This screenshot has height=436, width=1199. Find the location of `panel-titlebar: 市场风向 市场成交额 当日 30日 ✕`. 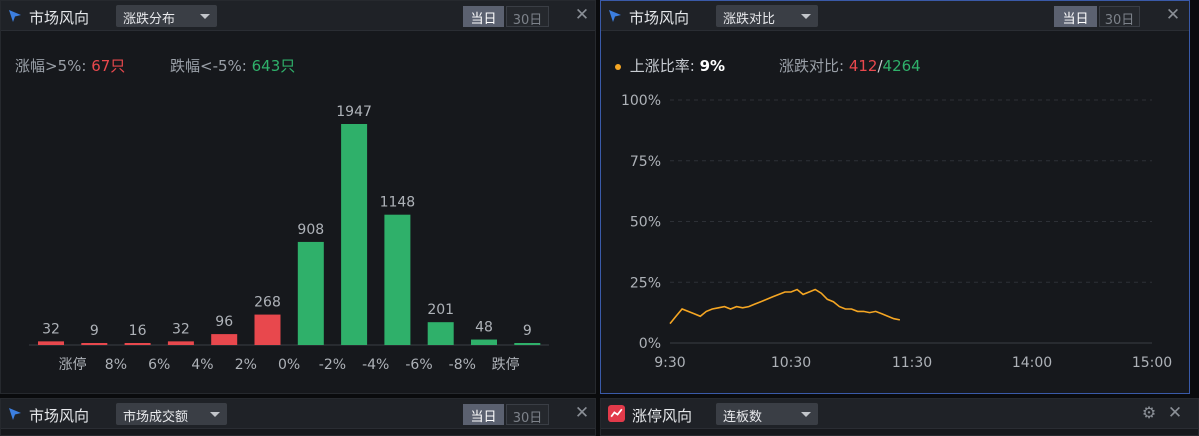

panel-titlebar: 市场风向 市场成交额 当日 30日 ✕ is located at coordinates (298, 414).